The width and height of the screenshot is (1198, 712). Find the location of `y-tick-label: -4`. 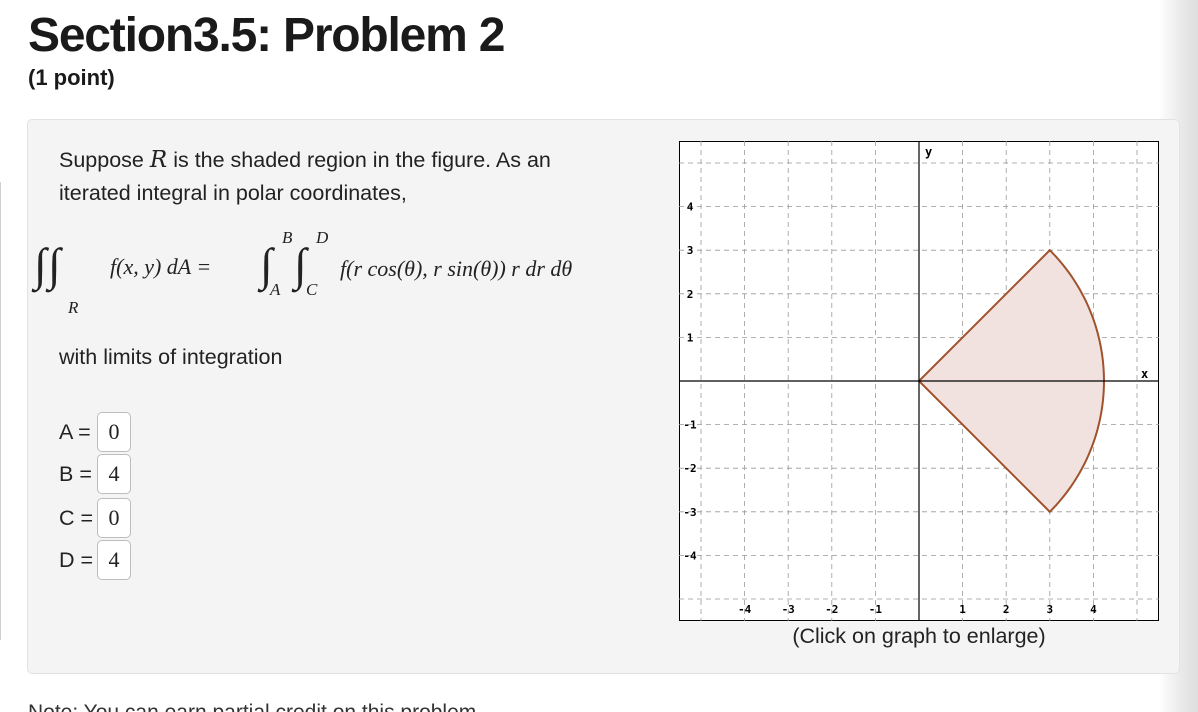

y-tick-label: -4 is located at coordinates (690, 555).